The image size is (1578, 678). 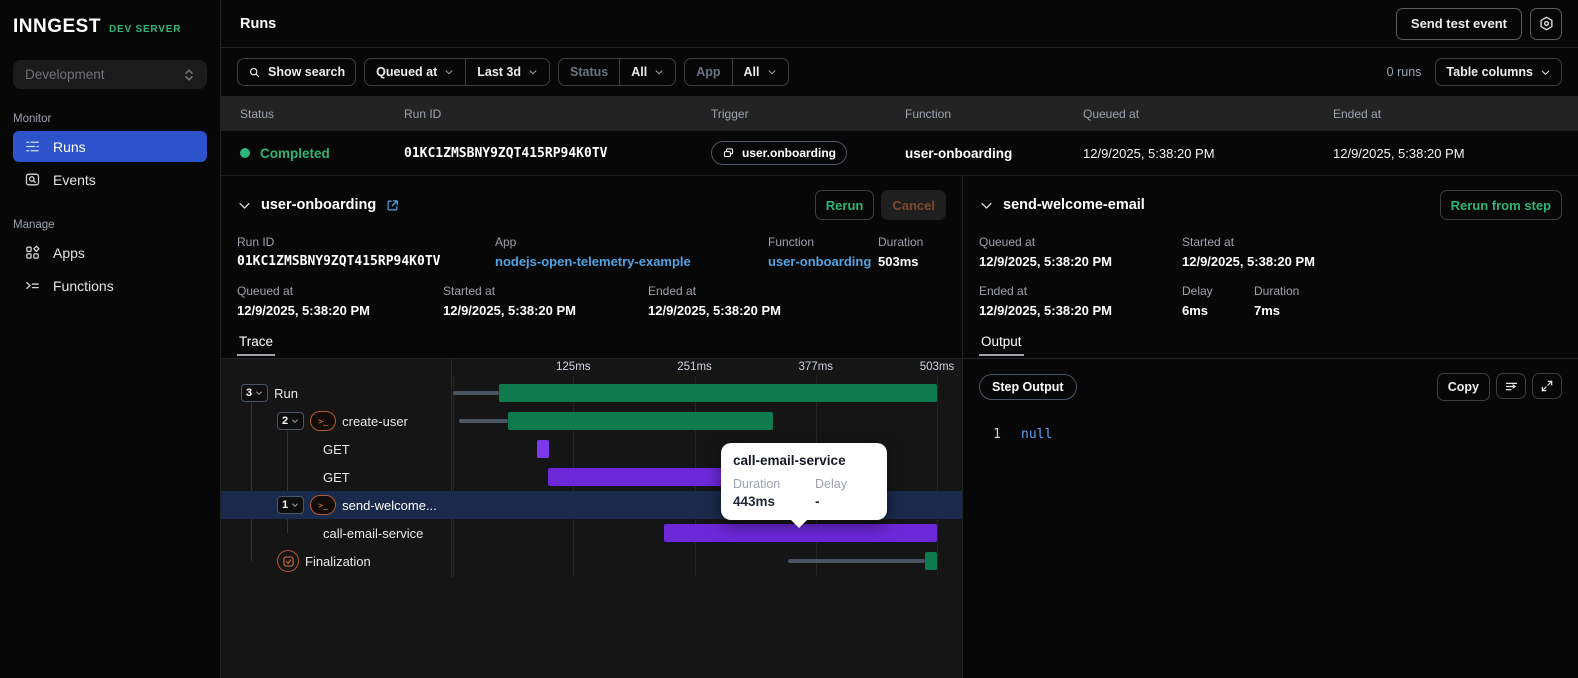 I want to click on runs-count: 0 runs, so click(x=1404, y=72).